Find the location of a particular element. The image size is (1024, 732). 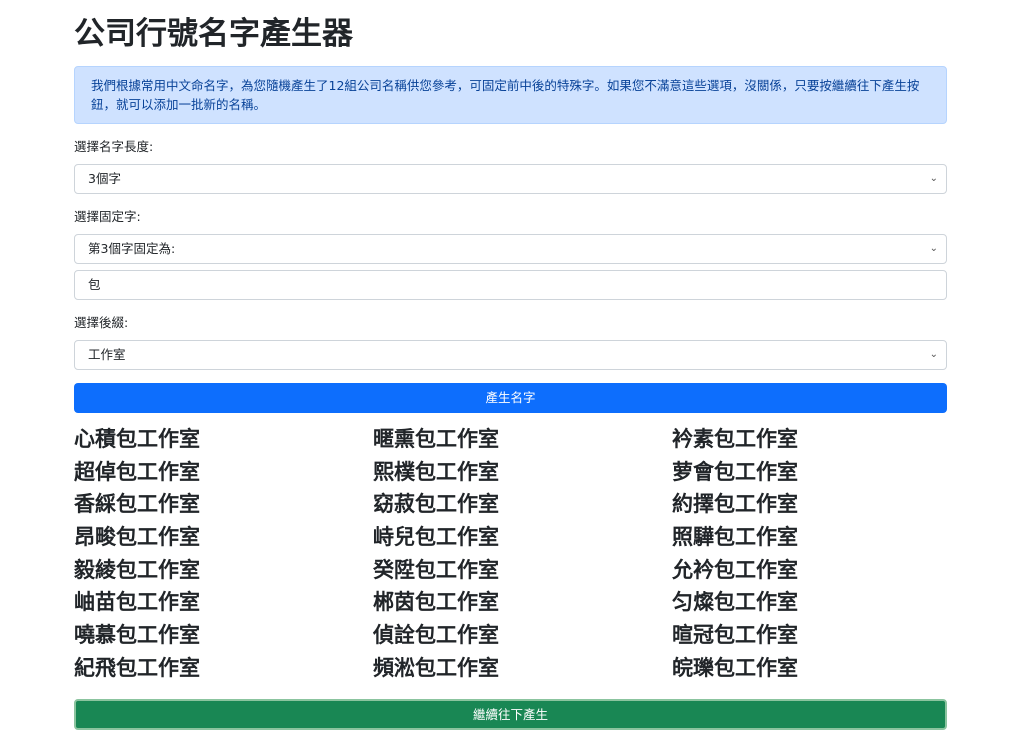

fixed-position-value: 第3個字固定為: is located at coordinates (132, 248).